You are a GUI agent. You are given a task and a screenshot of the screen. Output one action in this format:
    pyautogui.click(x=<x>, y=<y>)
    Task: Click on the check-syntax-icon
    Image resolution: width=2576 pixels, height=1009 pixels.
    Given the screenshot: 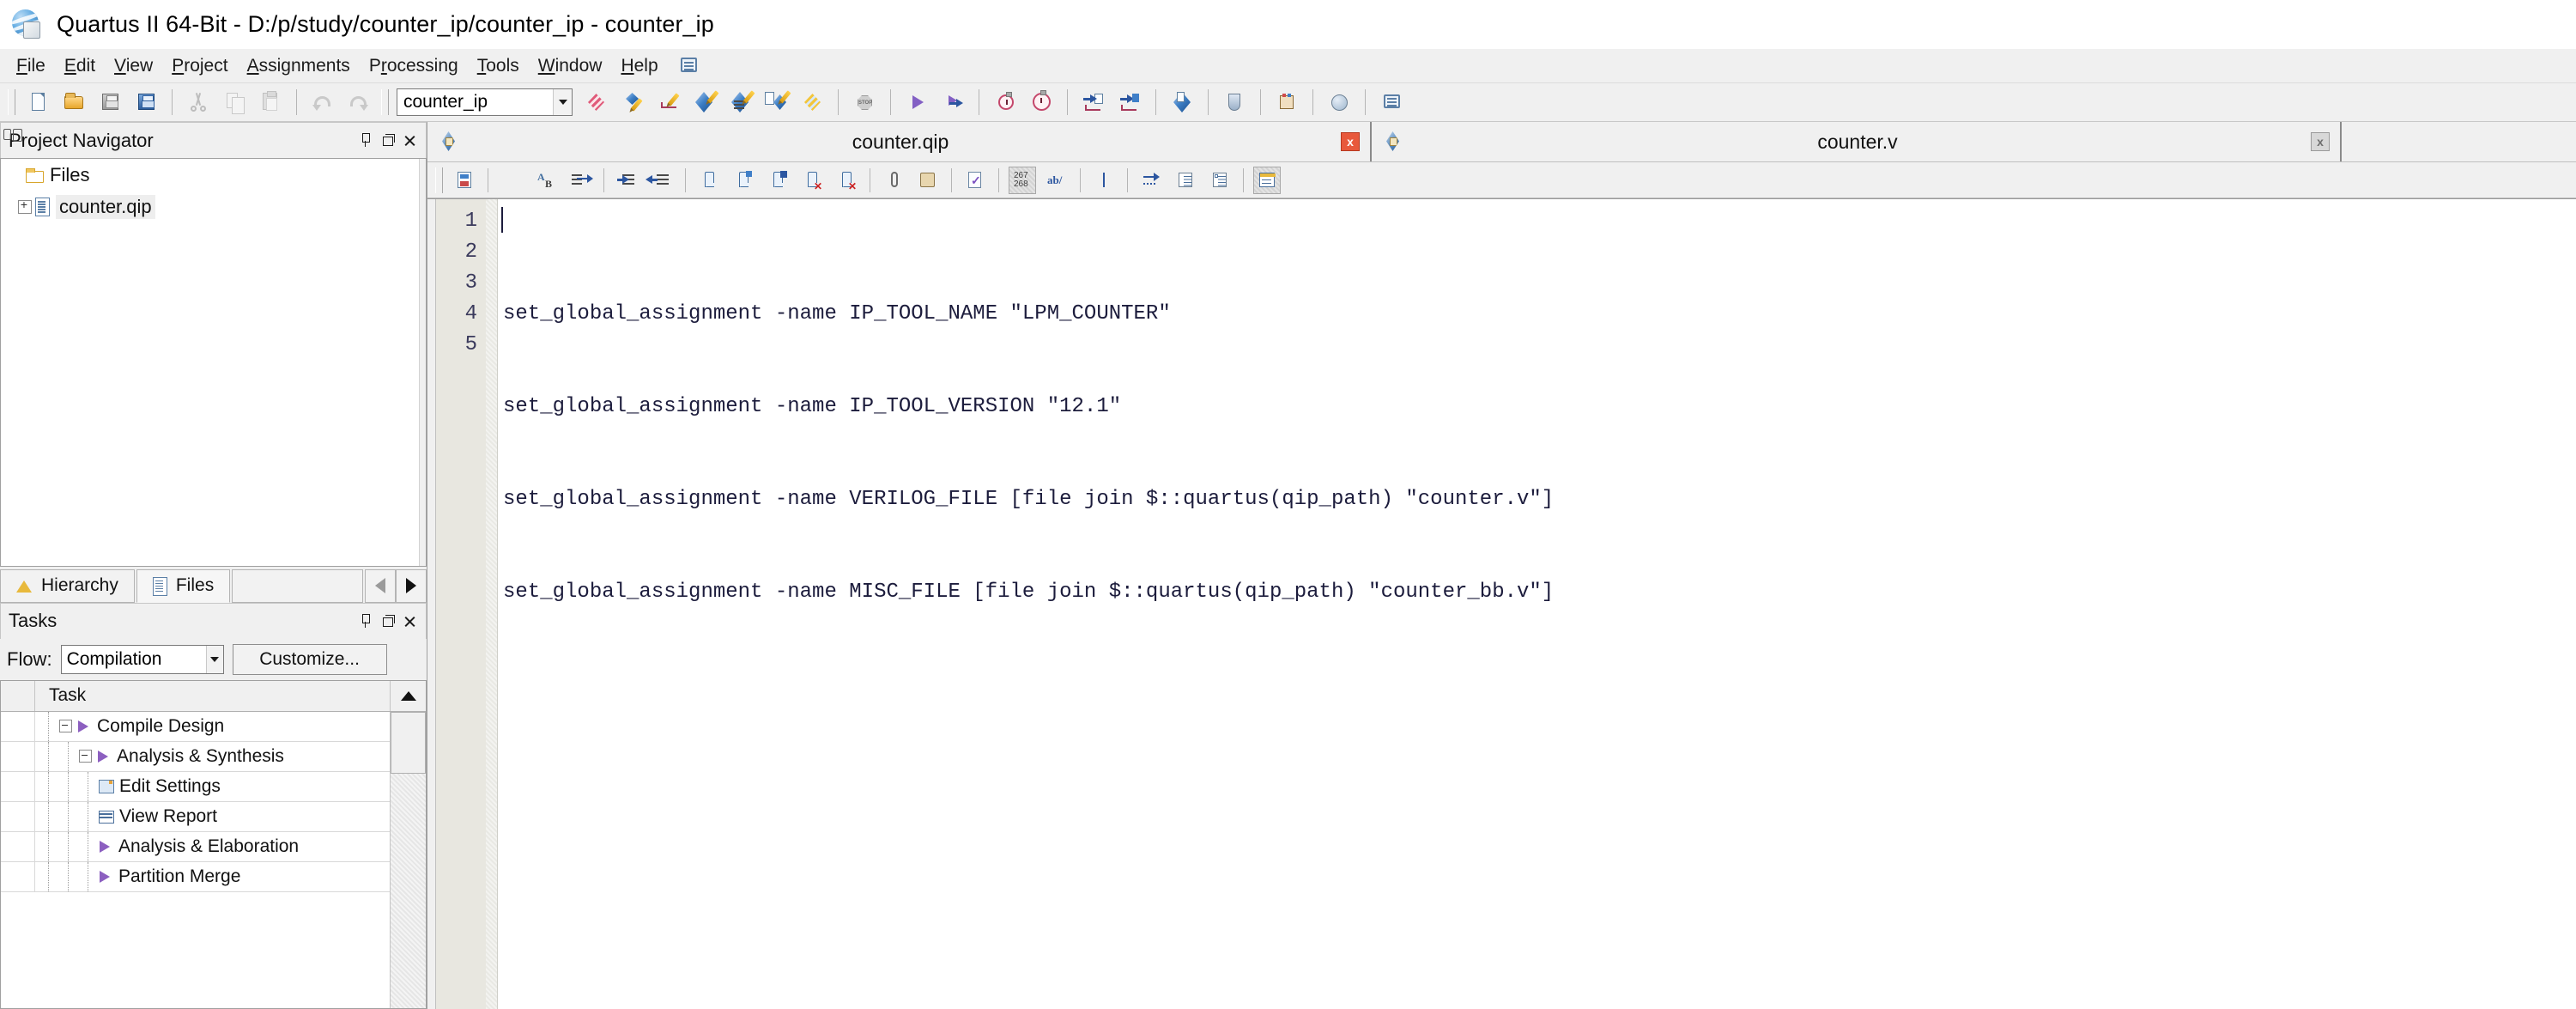 What is the action you would take?
    pyautogui.click(x=975, y=180)
    